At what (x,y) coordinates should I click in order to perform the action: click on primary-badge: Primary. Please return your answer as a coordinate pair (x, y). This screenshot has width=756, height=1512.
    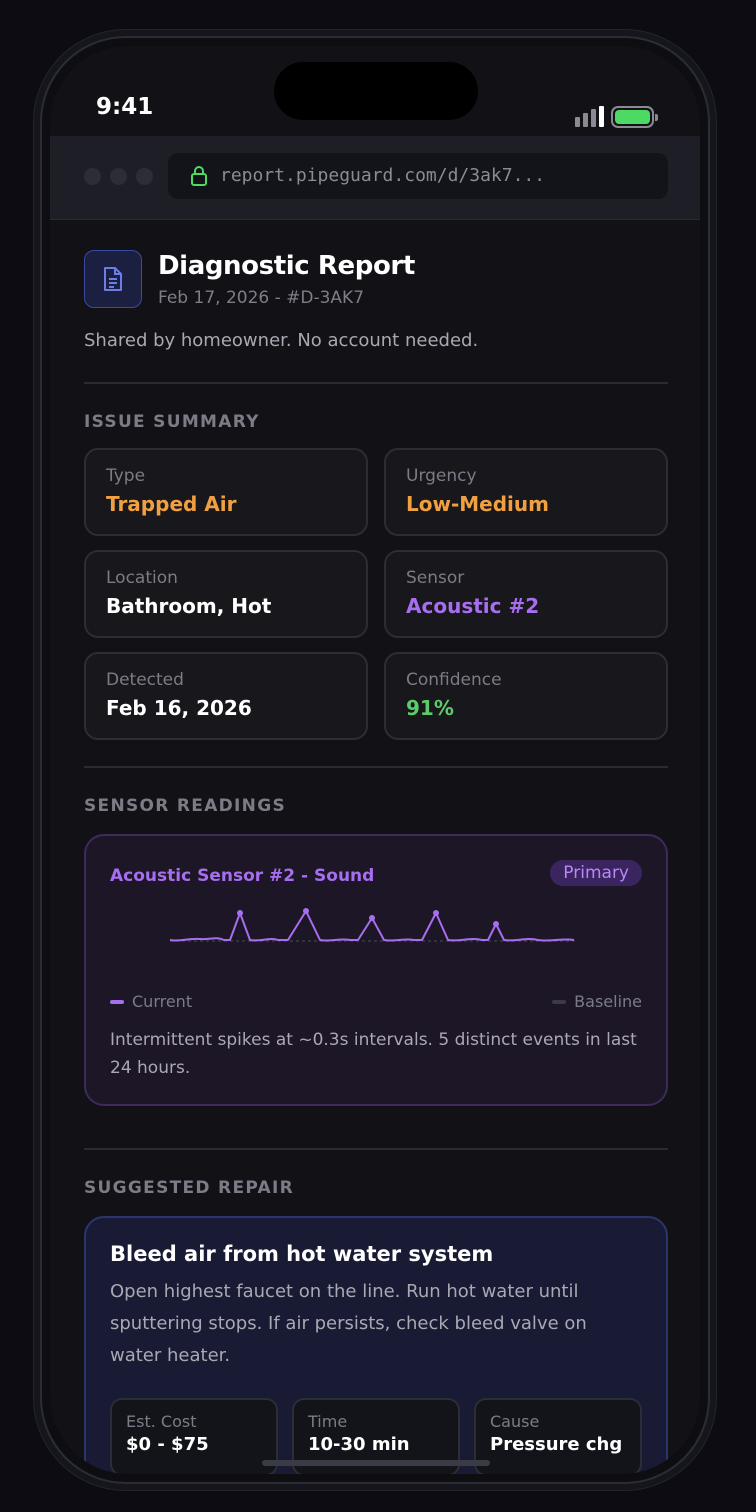
    Looking at the image, I should click on (596, 873).